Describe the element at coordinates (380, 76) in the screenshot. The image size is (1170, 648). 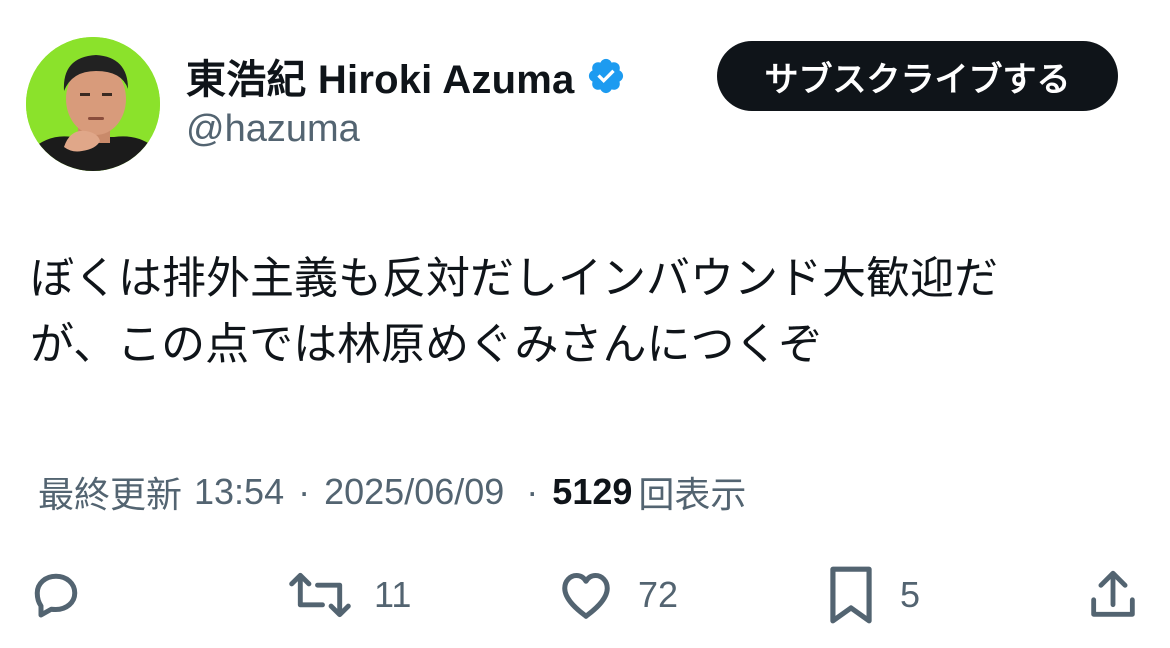
I see `display-name: 東浩紀 Hiroki Azuma` at that location.